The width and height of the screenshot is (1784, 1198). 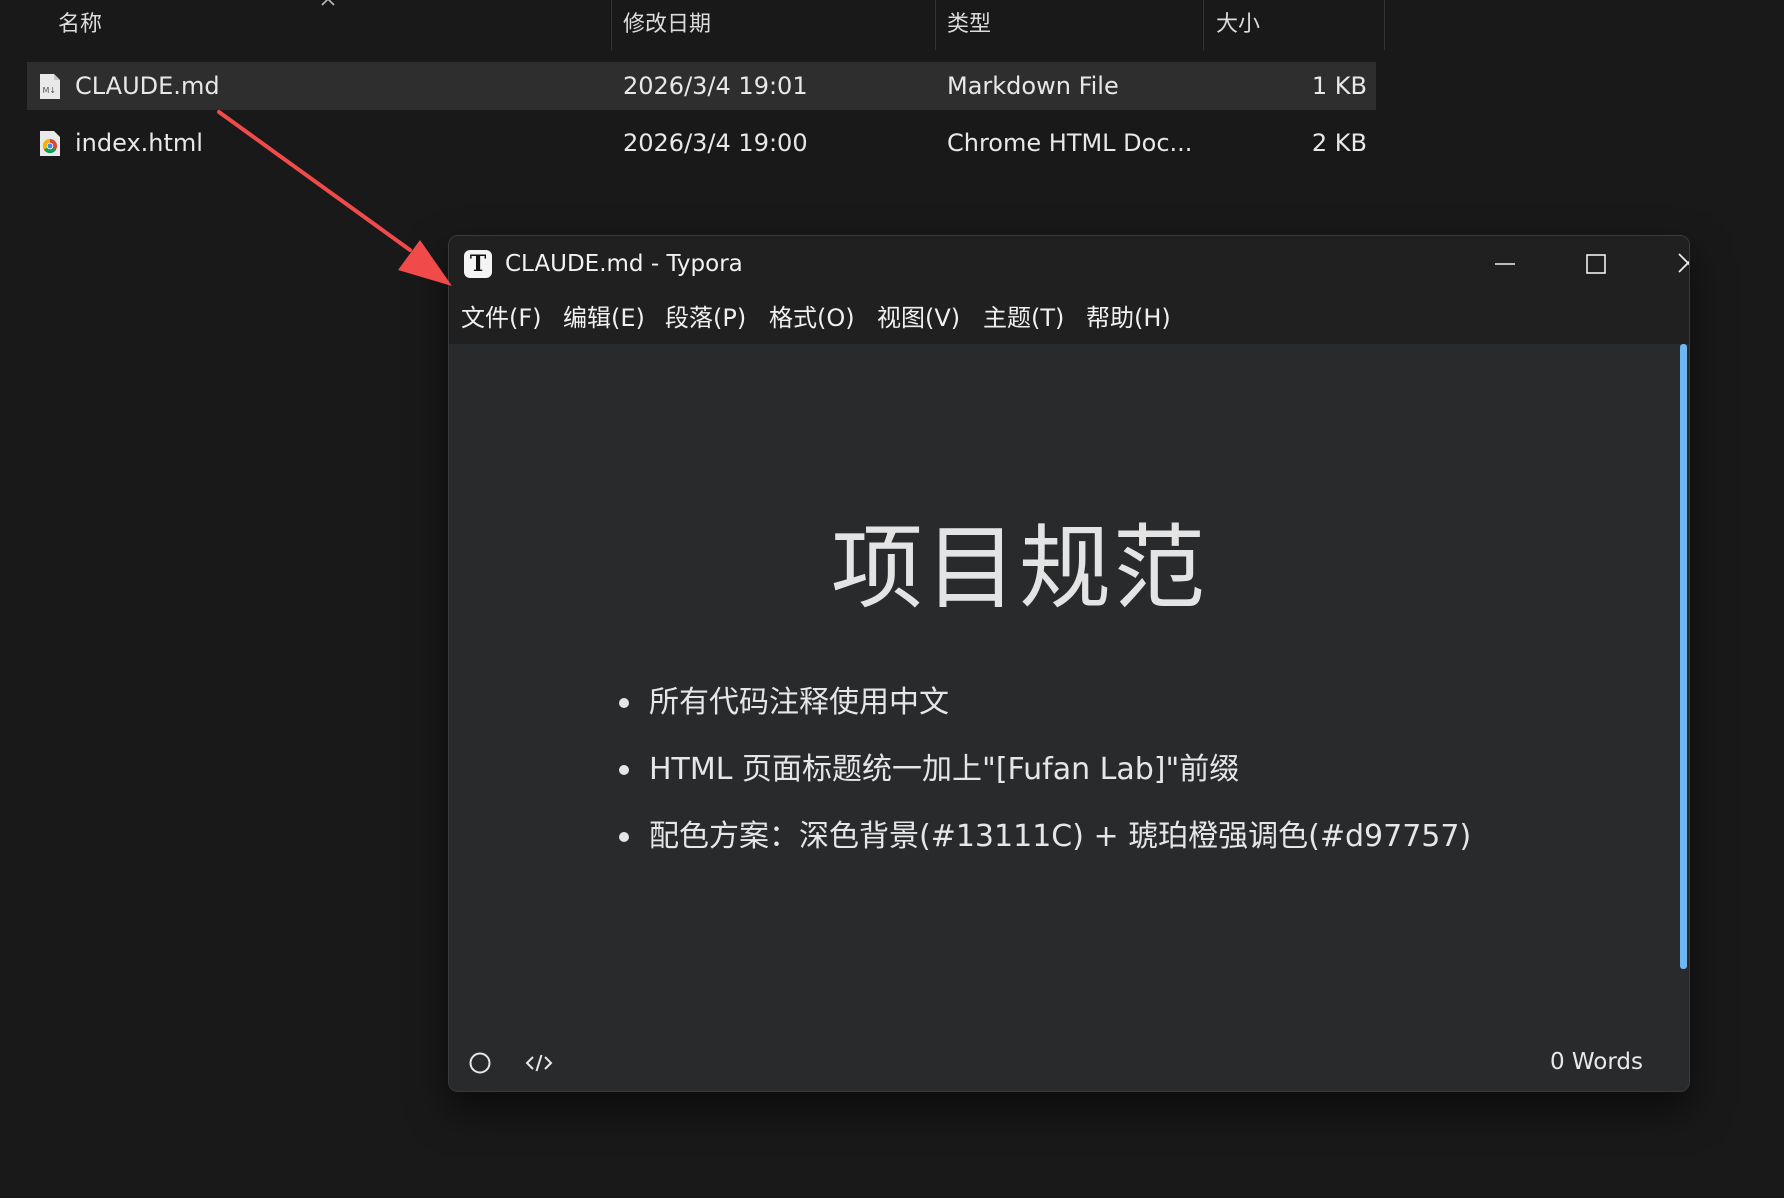 I want to click on menu-format: 格式(O), so click(x=812, y=318).